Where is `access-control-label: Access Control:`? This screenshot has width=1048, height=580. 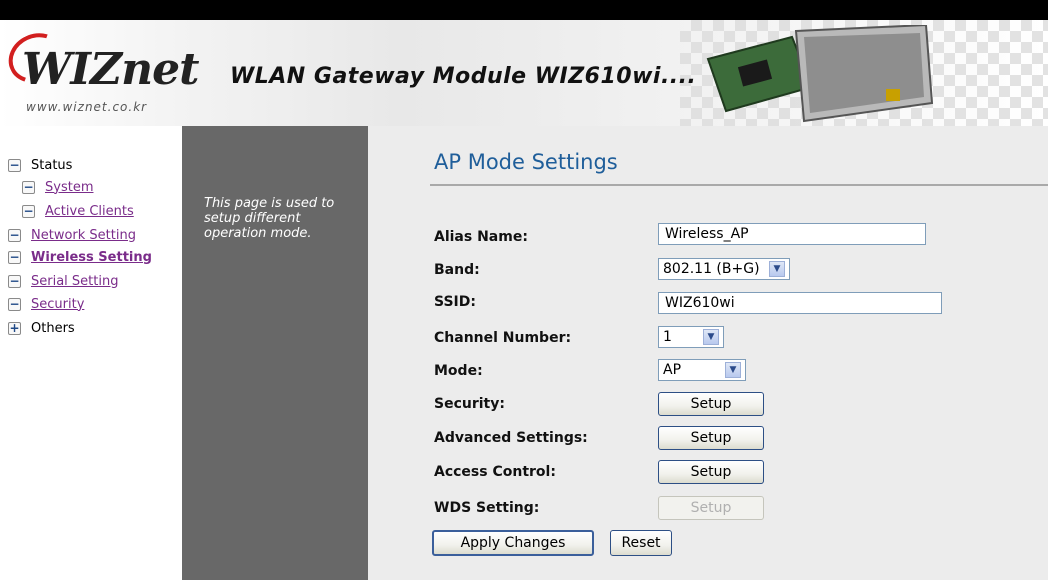
access-control-label: Access Control: is located at coordinates (495, 472).